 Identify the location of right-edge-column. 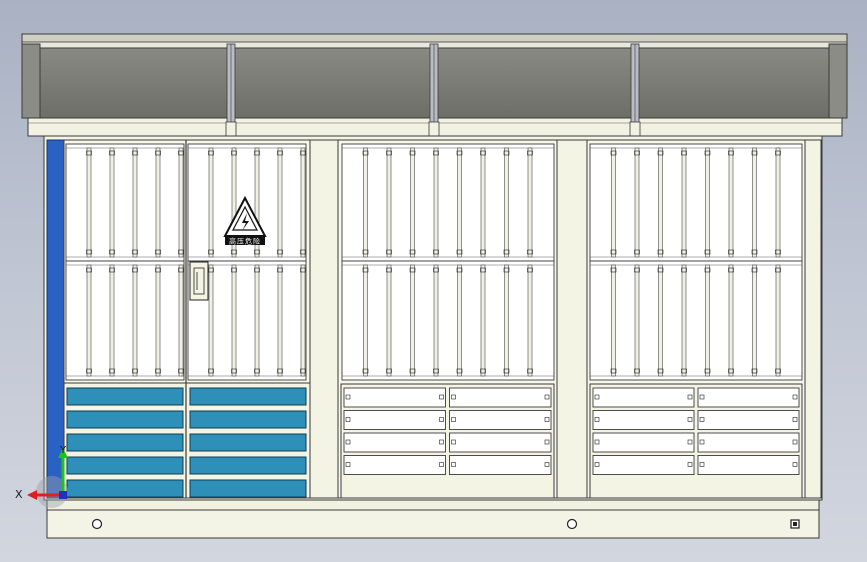
(813, 319).